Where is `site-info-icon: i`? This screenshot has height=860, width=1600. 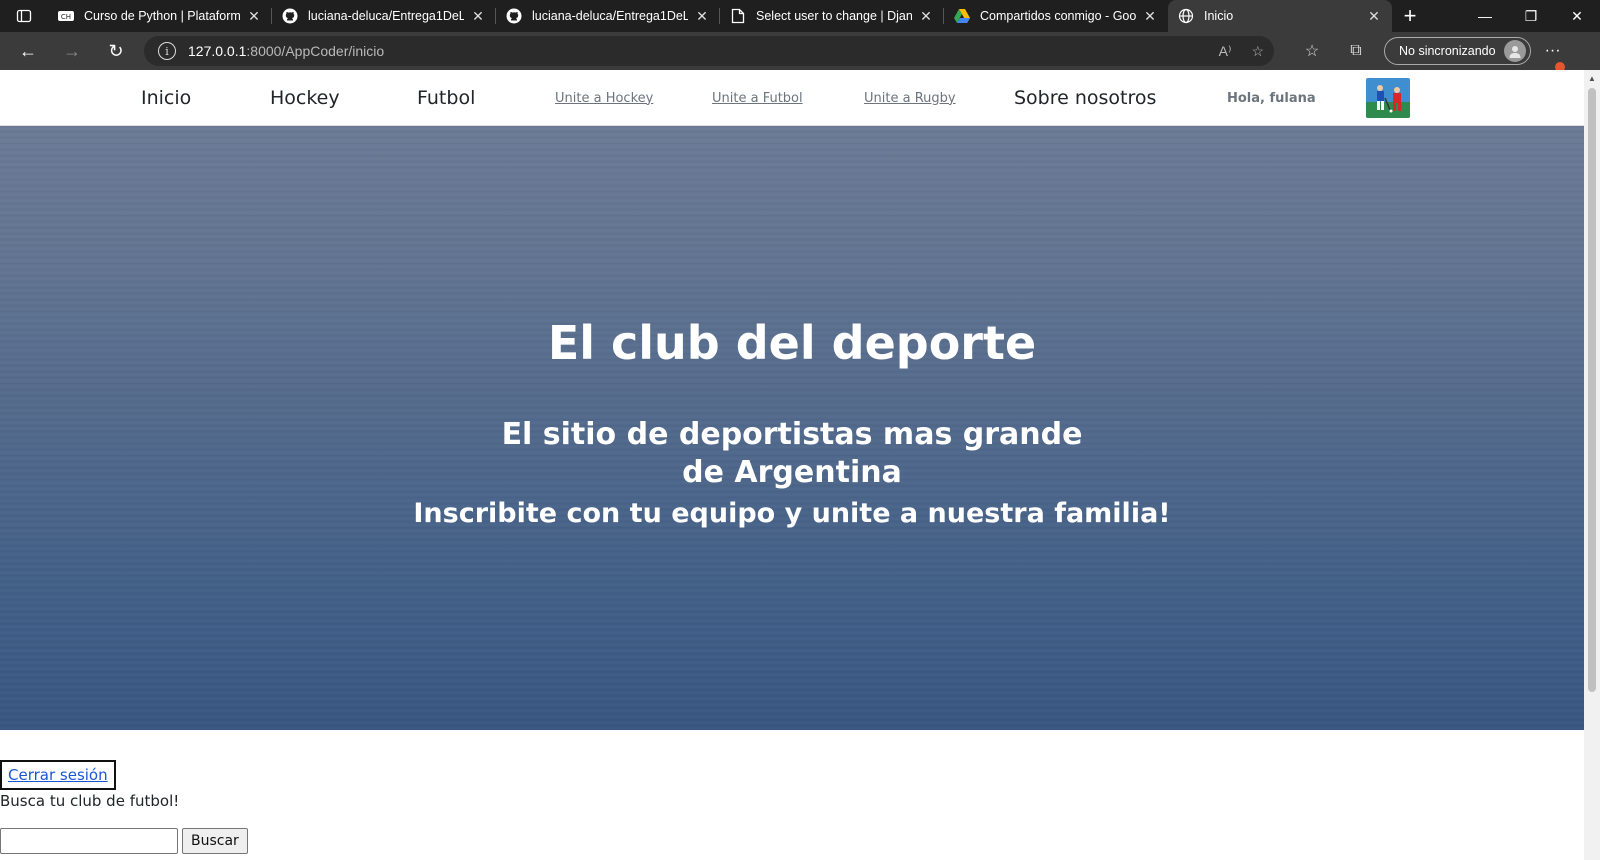 site-info-icon: i is located at coordinates (167, 51).